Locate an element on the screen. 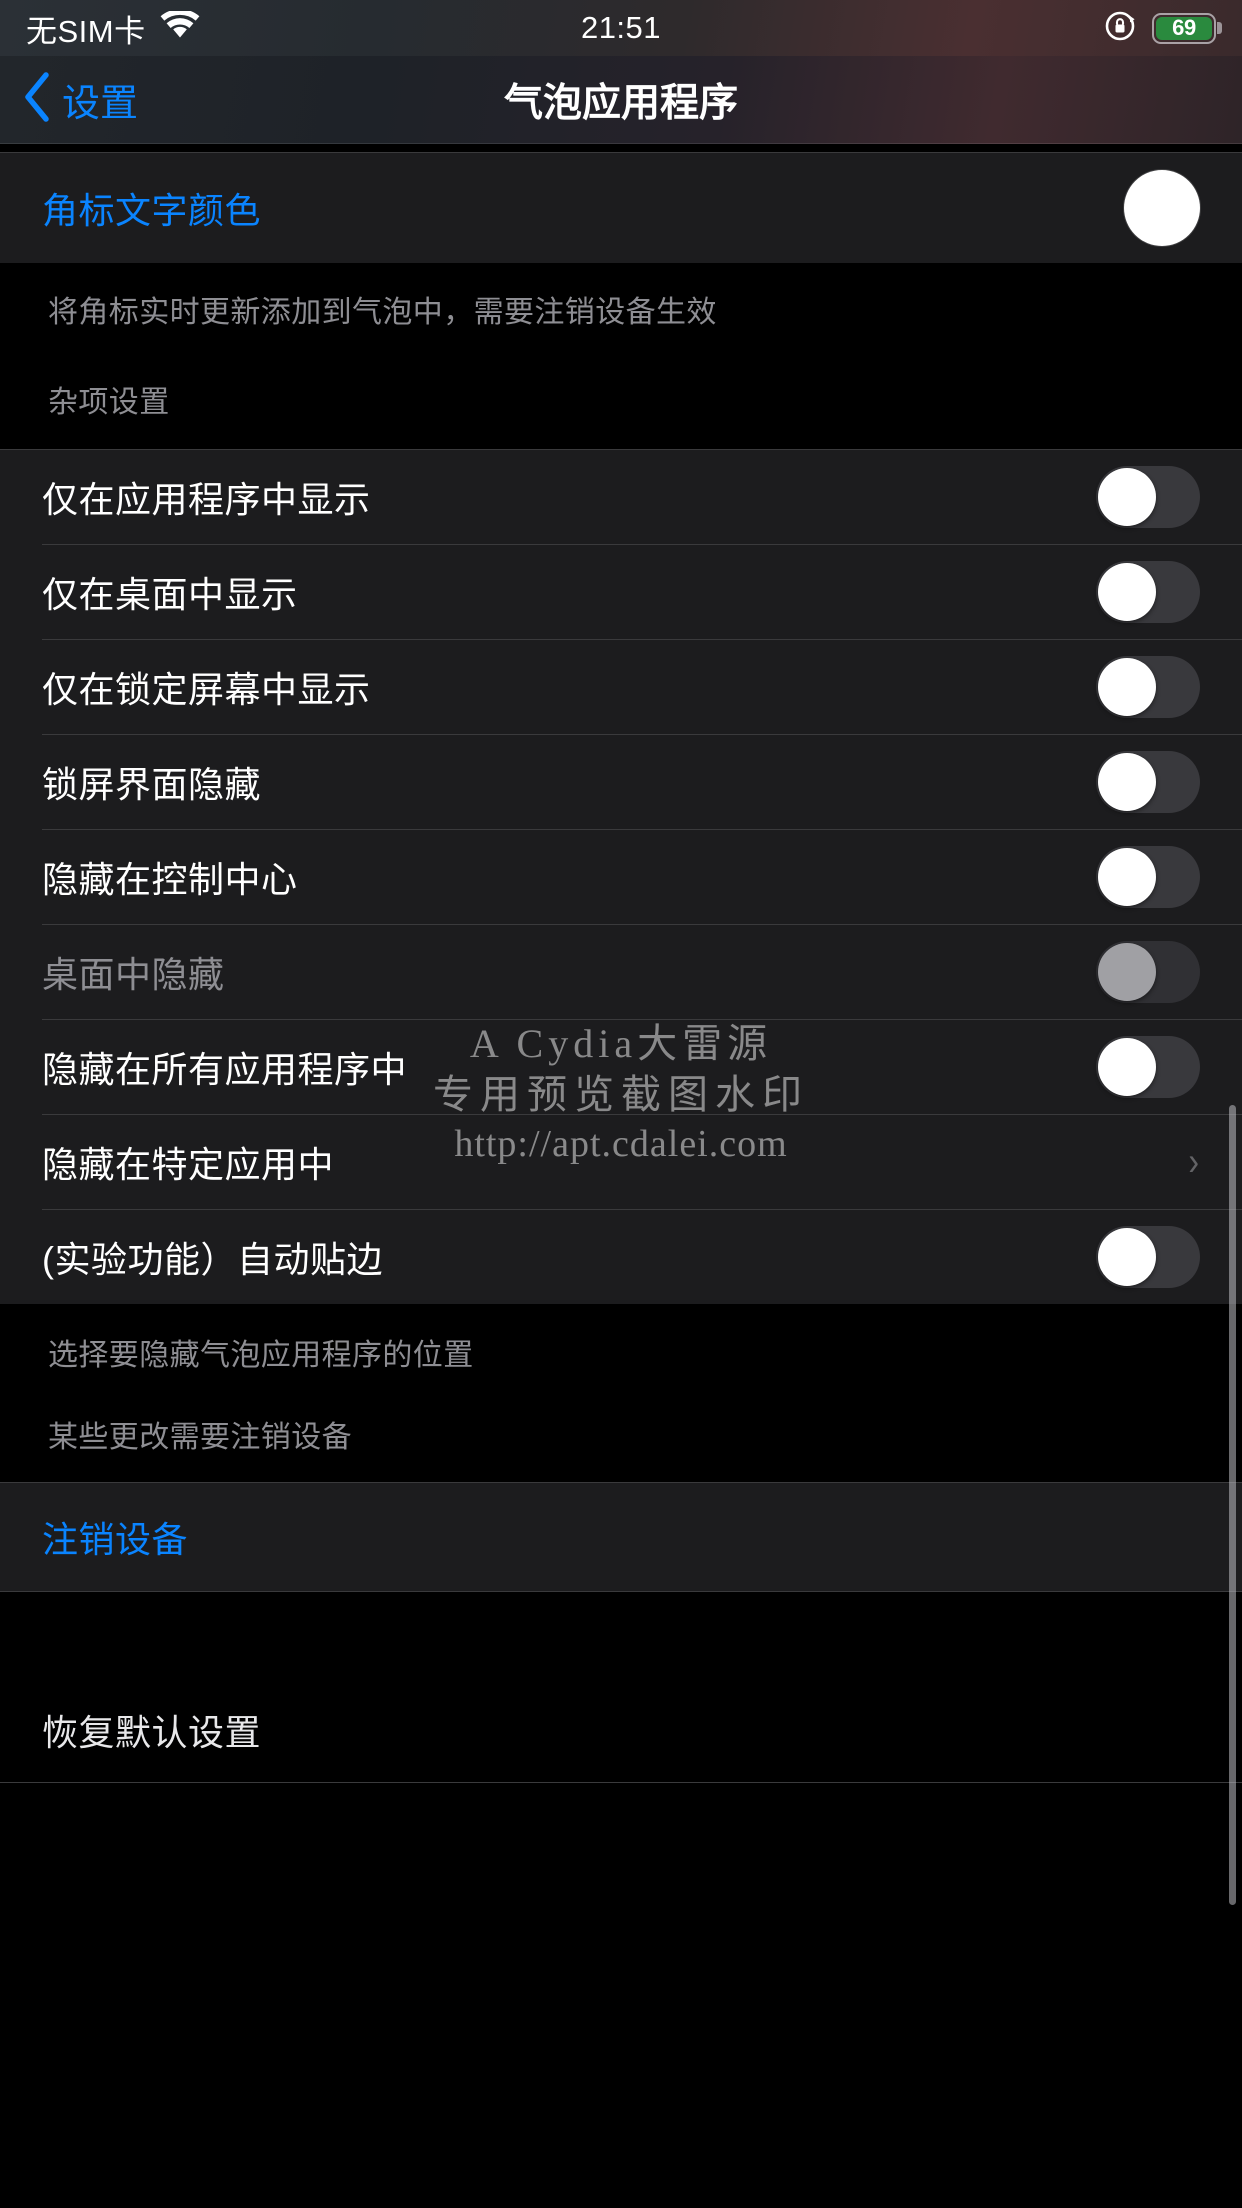 The height and width of the screenshot is (2208, 1242). battery-nub is located at coordinates (1219, 28).